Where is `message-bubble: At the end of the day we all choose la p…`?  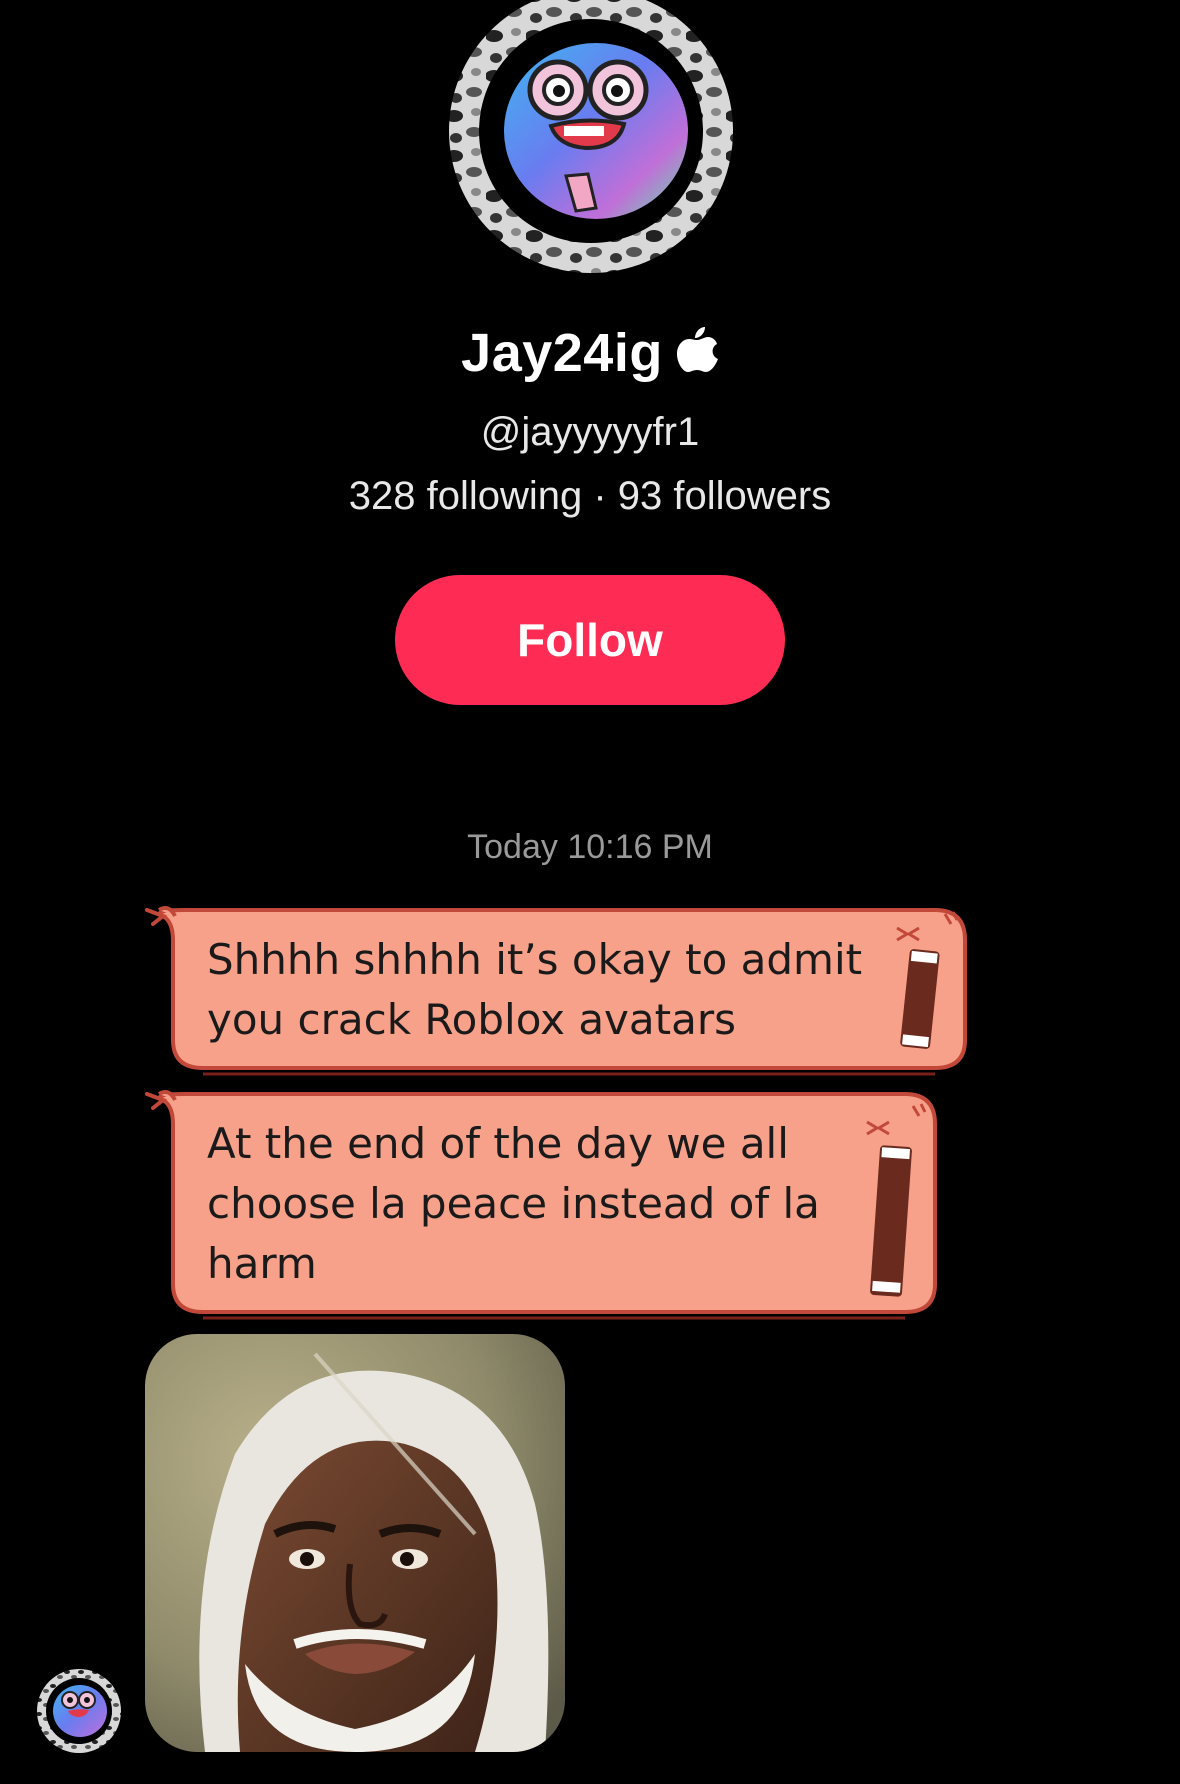
message-bubble: At the end of the day we all choose la p… is located at coordinates (545, 1203).